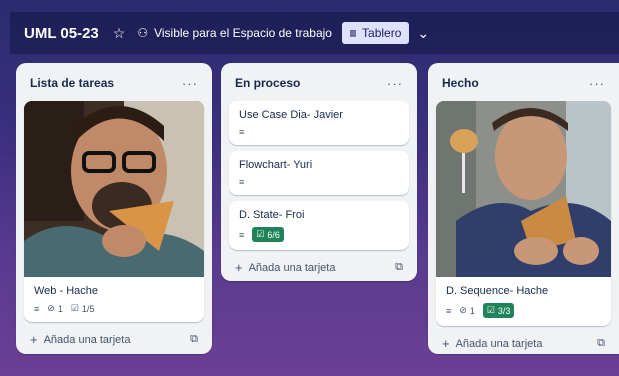 The height and width of the screenshot is (376, 619). I want to click on visibility-button: ⚇ Visible para el Espacio de trabajo, so click(234, 33).